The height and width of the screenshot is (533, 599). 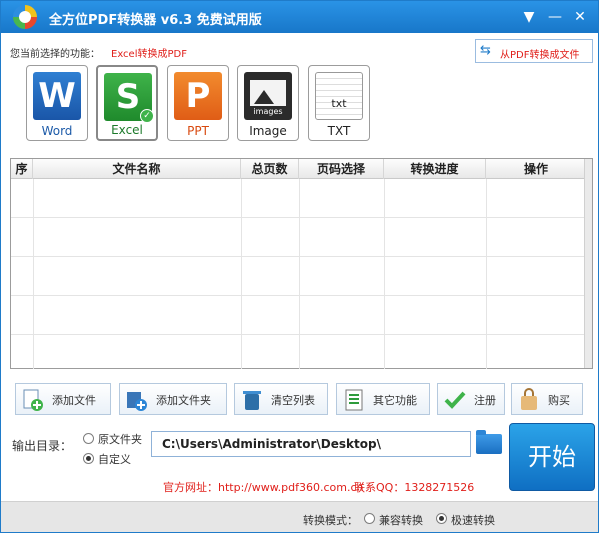 I want to click on radio-original-folder, so click(x=88, y=438).